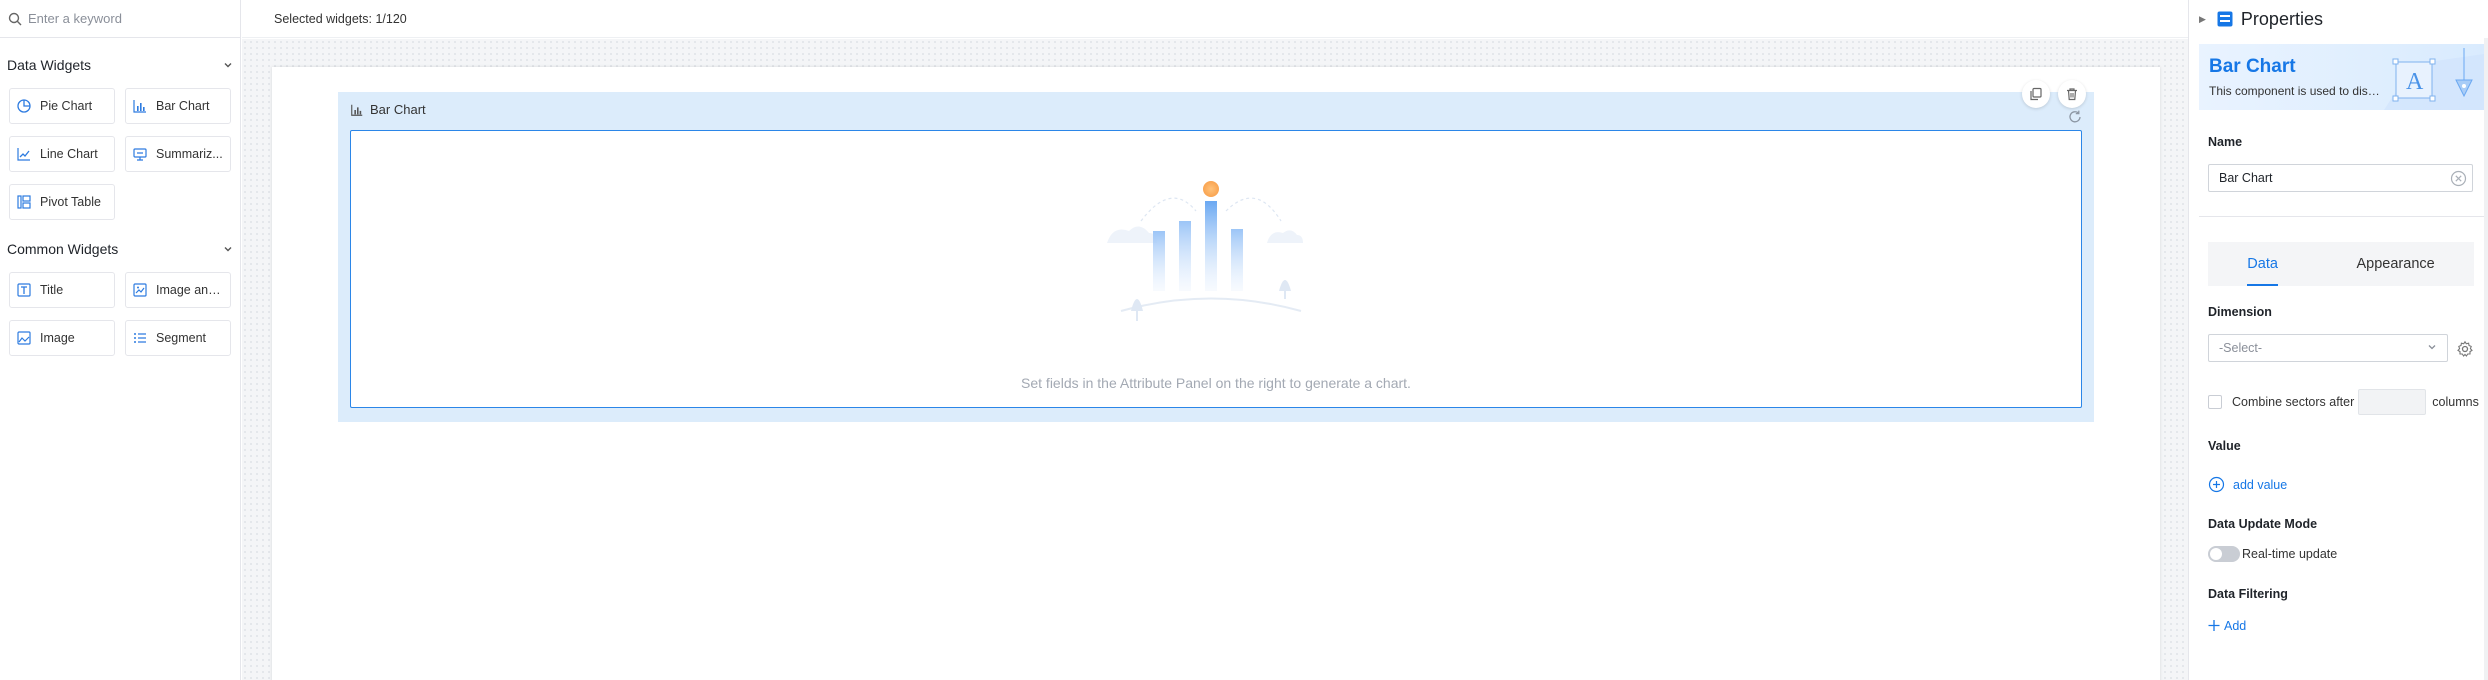 Image resolution: width=2488 pixels, height=680 pixels. What do you see at coordinates (140, 338) in the screenshot?
I see `segment-icon` at bounding box center [140, 338].